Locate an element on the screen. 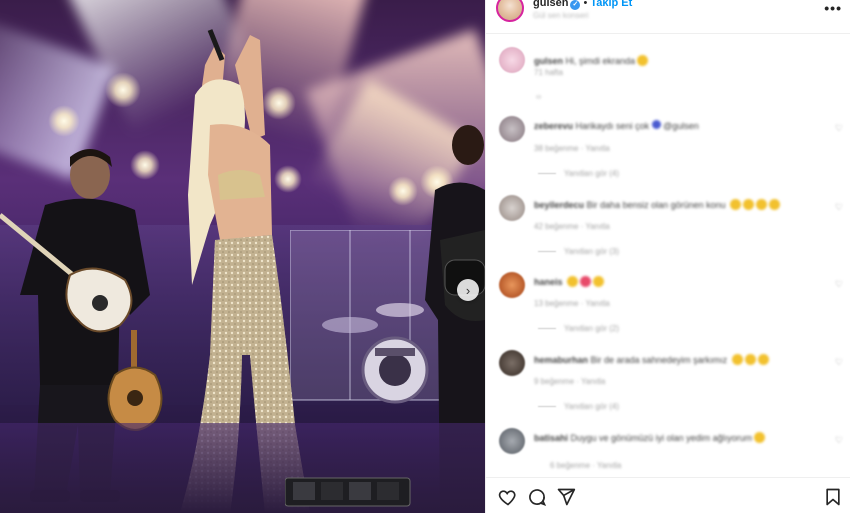  comment-meta: 13 beğenme · Yanıtla is located at coordinates (572, 303).